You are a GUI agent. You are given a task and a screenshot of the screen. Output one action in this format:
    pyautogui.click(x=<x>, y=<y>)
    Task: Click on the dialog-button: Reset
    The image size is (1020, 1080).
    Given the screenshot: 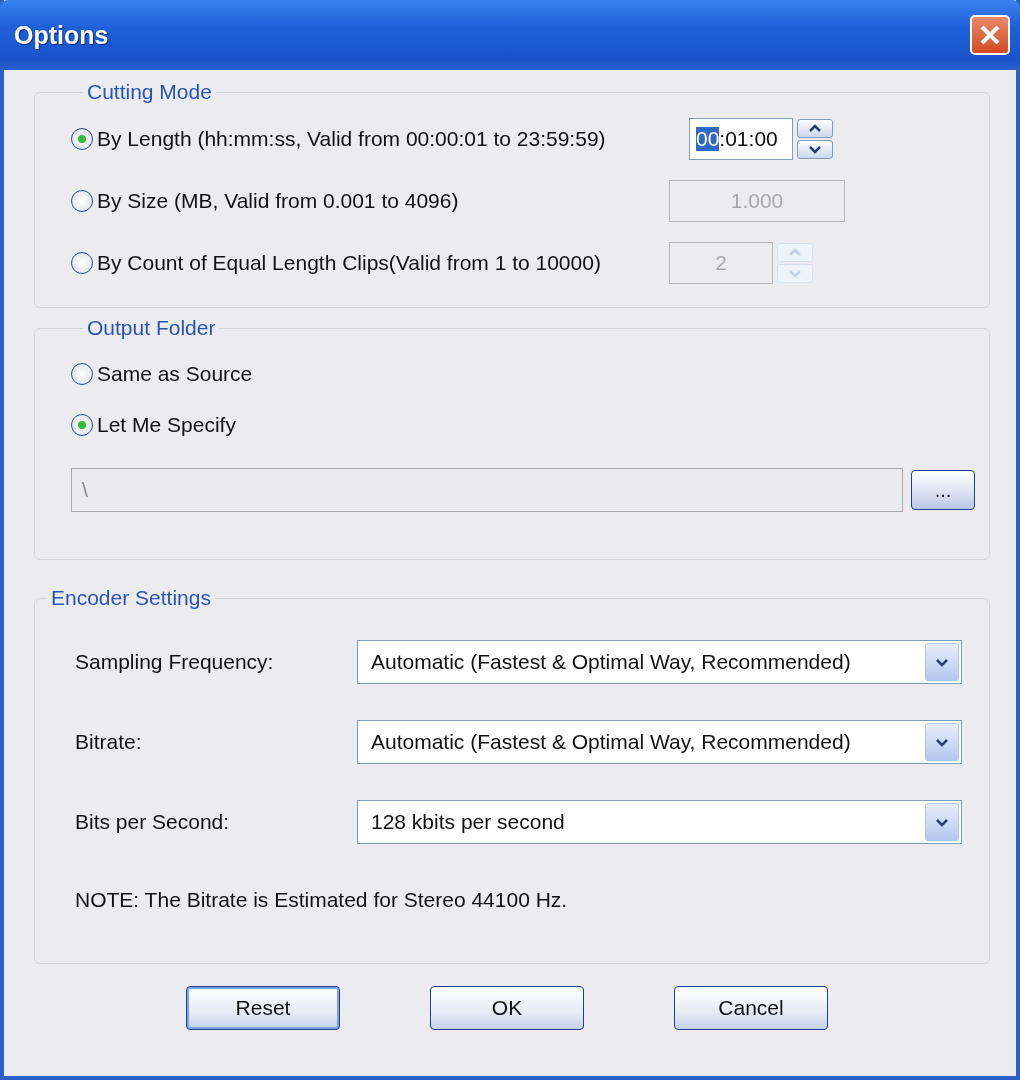 What is the action you would take?
    pyautogui.click(x=263, y=1008)
    